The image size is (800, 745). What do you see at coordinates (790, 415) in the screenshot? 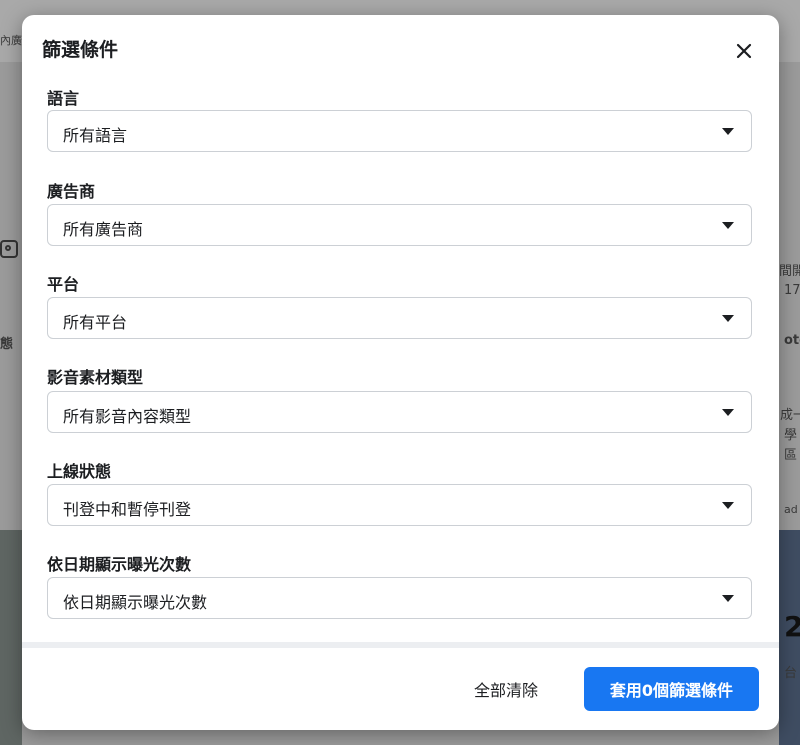
I see `background-text: 成一` at bounding box center [790, 415].